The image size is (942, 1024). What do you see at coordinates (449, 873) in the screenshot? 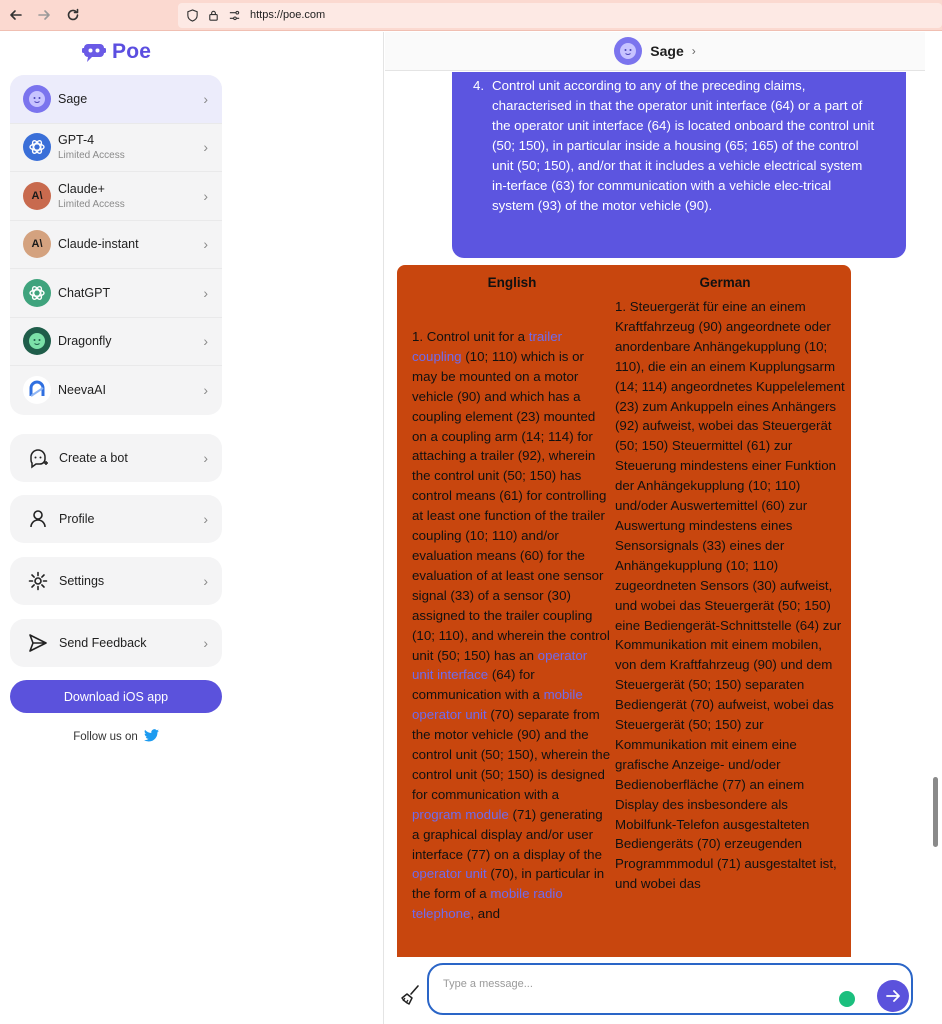
I see `highlighted-term: operator unit` at bounding box center [449, 873].